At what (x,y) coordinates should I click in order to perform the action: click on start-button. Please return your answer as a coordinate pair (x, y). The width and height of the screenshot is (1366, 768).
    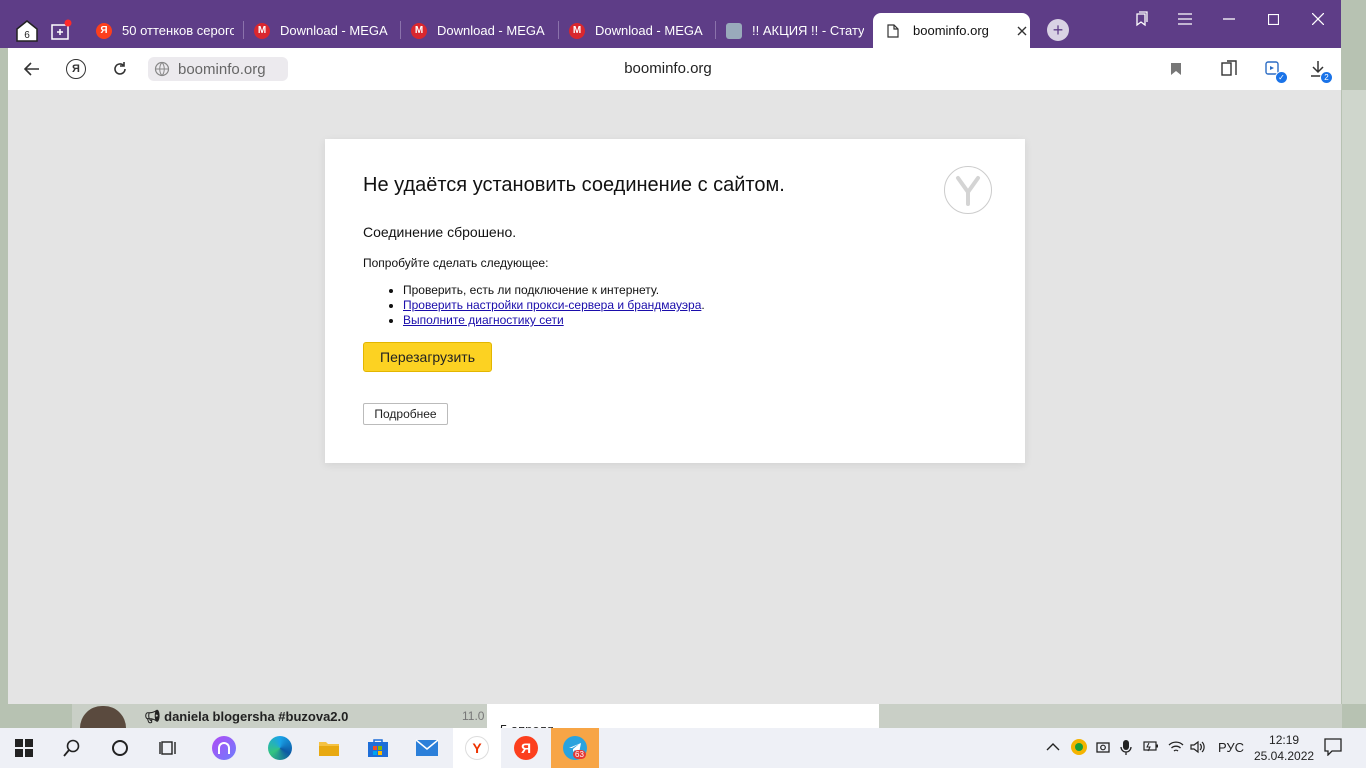
    Looking at the image, I should click on (24, 748).